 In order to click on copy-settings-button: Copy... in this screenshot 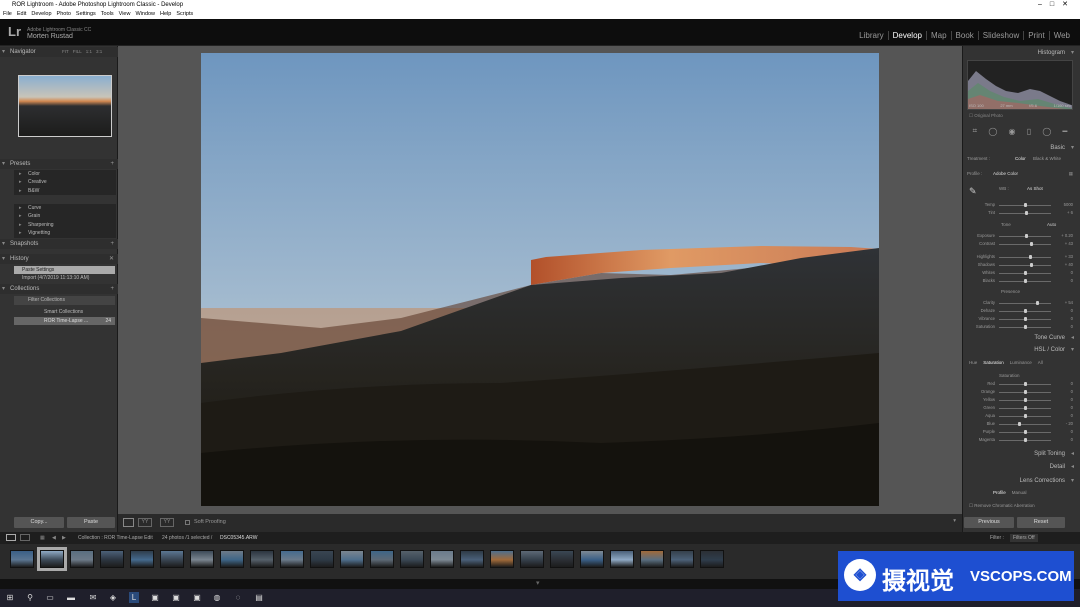, I will do `click(39, 522)`.